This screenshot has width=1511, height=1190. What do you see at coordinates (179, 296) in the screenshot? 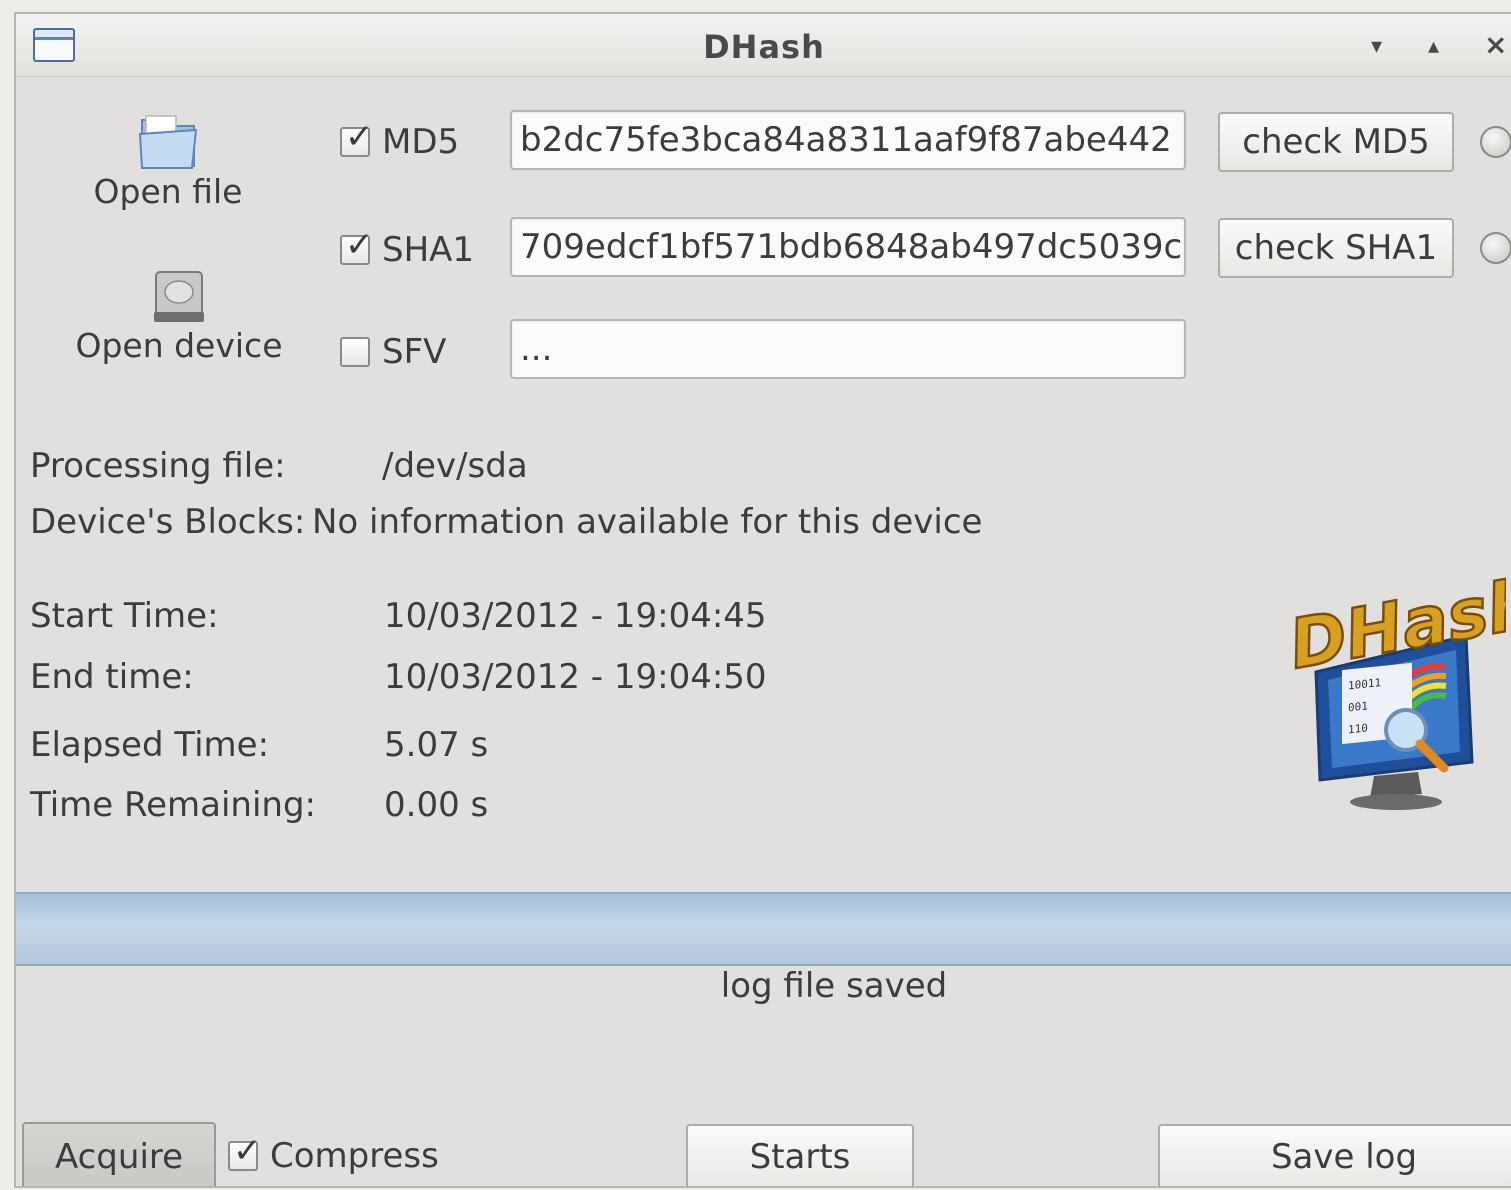
I see `hard-drive-icon` at bounding box center [179, 296].